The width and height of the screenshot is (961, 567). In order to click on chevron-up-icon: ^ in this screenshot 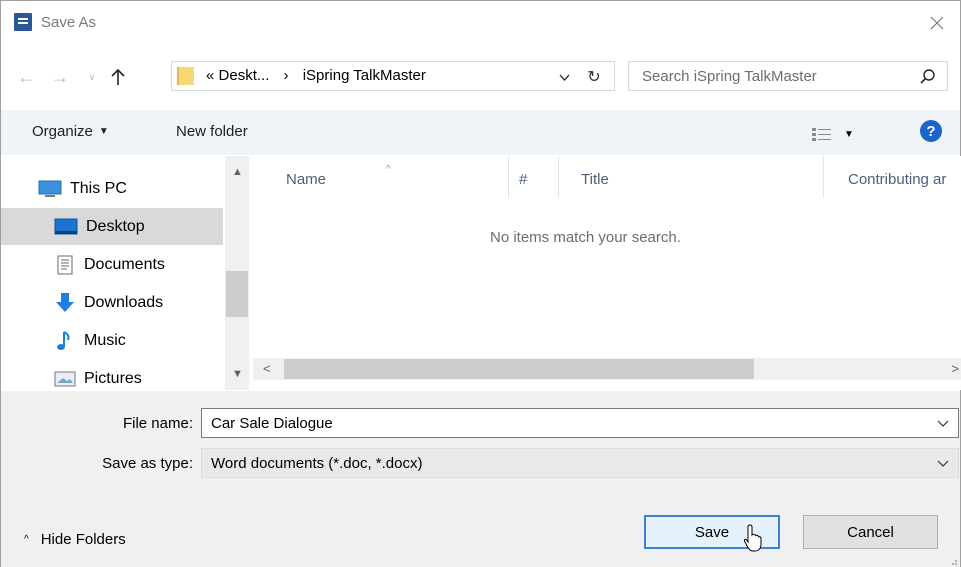, I will do `click(26, 539)`.